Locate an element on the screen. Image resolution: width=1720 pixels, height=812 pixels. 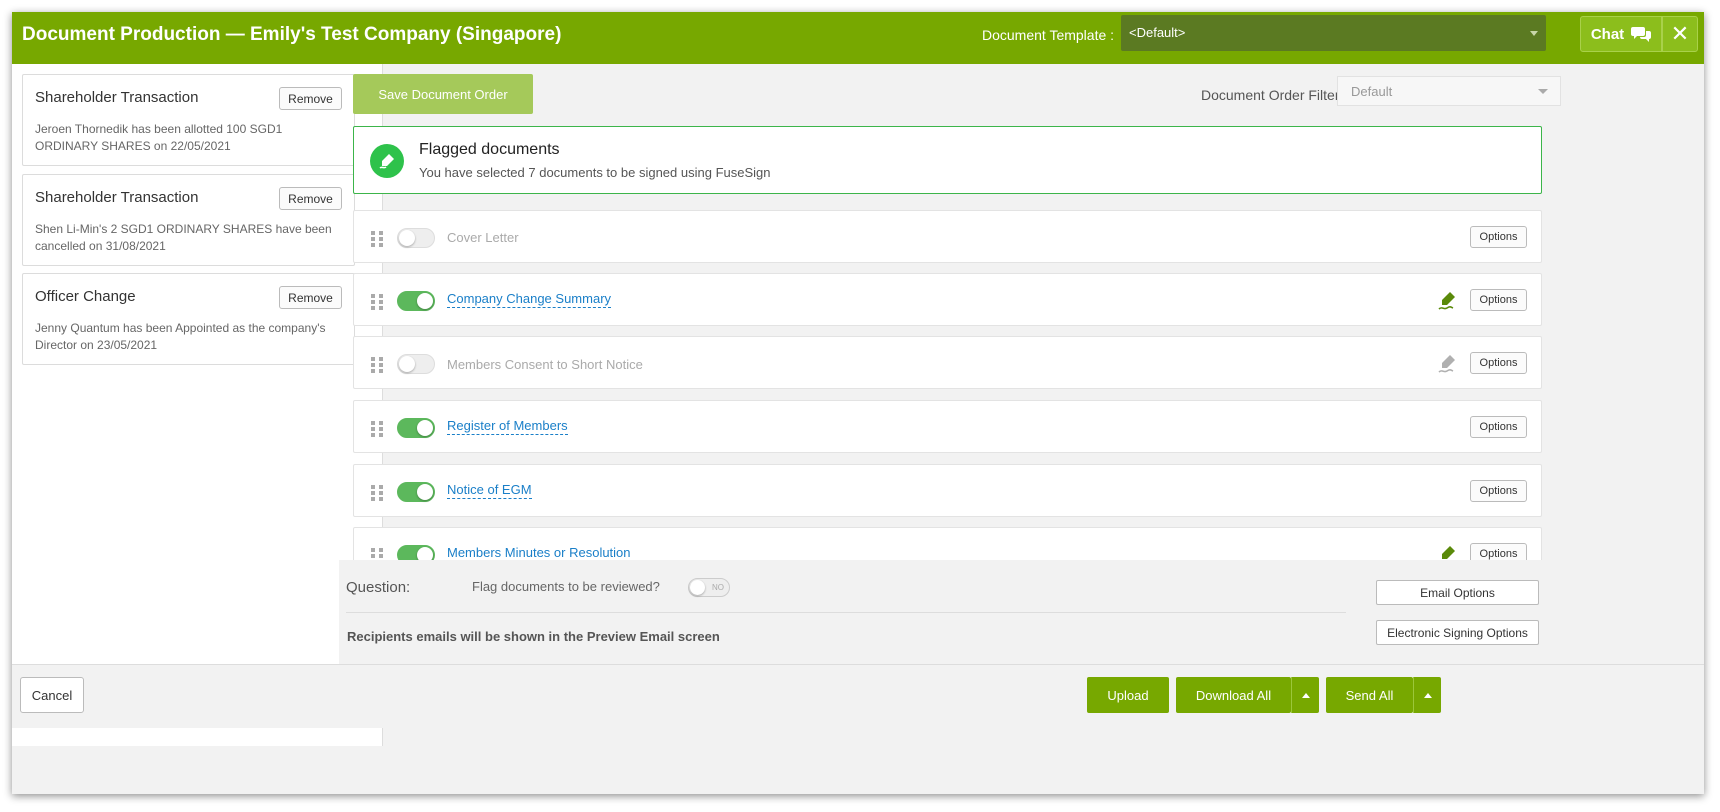
send-all-menu-button is located at coordinates (1427, 695).